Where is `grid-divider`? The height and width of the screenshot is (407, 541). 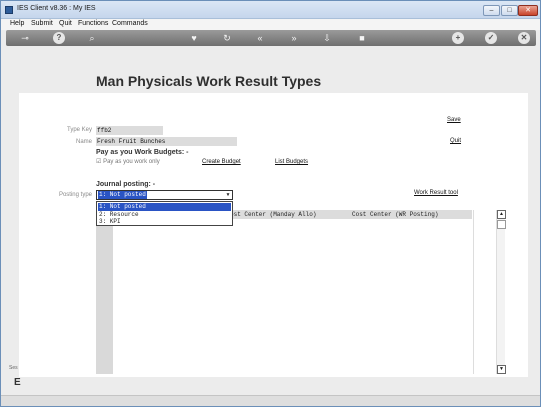
grid-divider is located at coordinates (473, 292).